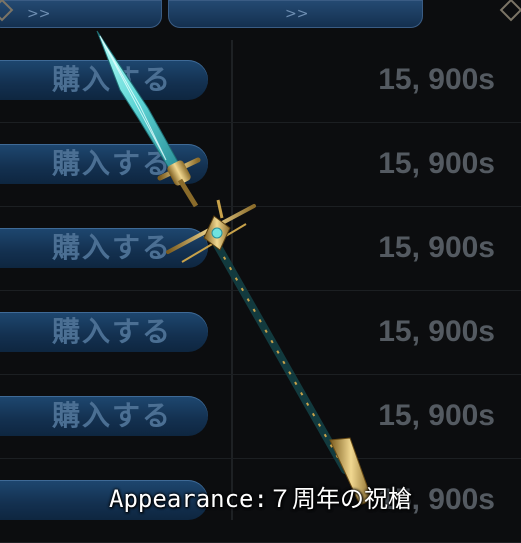 This screenshot has height=543, width=521. Describe the element at coordinates (81, 14) in the screenshot. I see `tab-previous: >>` at that location.